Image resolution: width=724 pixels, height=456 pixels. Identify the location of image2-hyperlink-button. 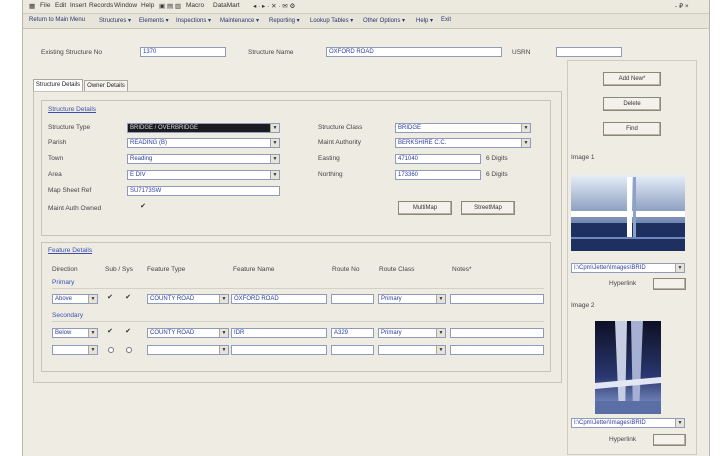
(669, 440).